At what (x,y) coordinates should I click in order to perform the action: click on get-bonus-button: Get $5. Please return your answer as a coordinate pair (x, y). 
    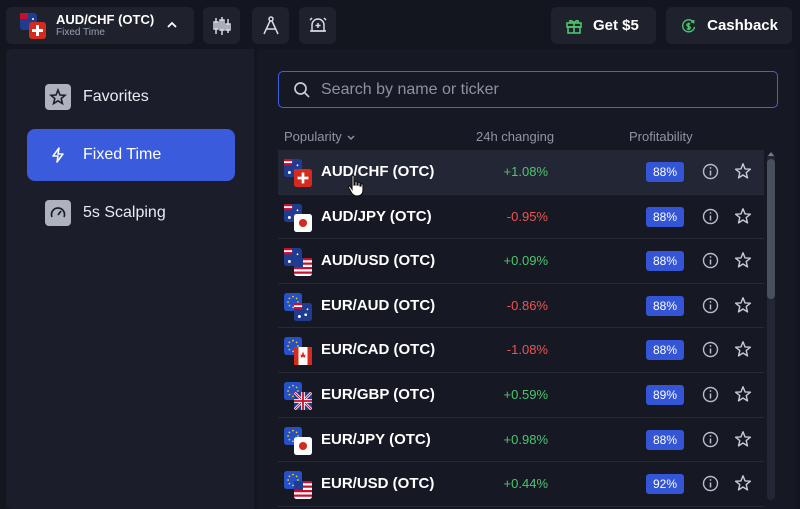
    Looking at the image, I should click on (603, 25).